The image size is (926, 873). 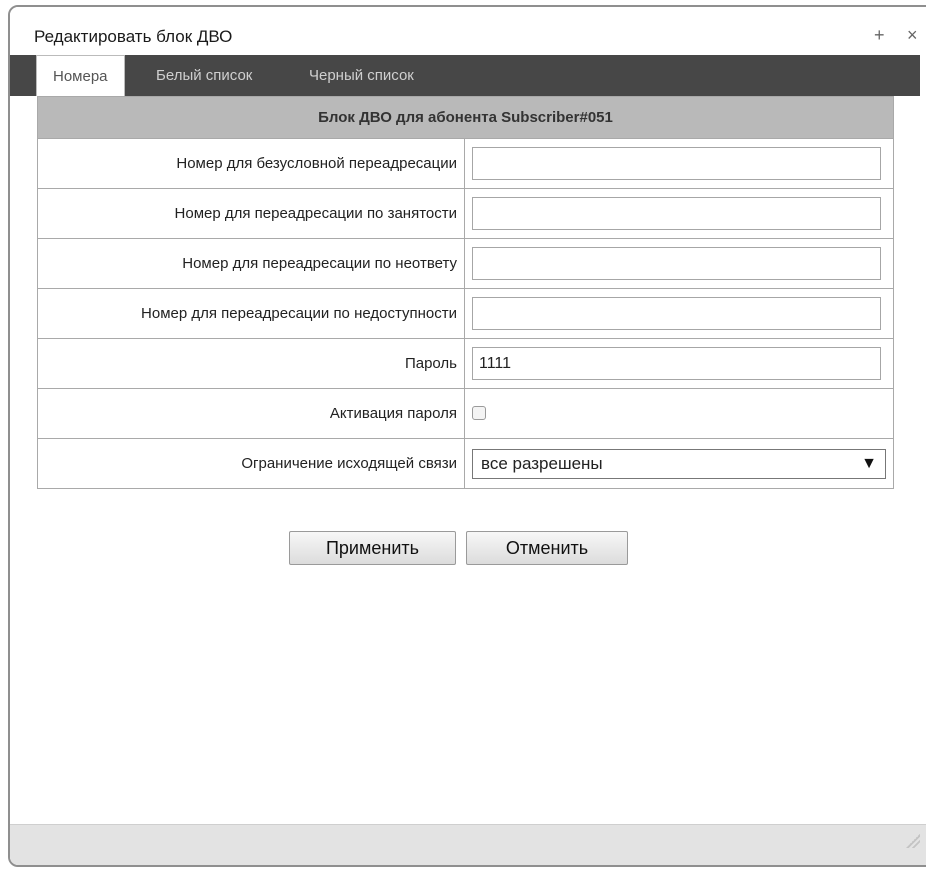 I want to click on dialog-title: Редактировать блок ДВО, so click(x=133, y=36).